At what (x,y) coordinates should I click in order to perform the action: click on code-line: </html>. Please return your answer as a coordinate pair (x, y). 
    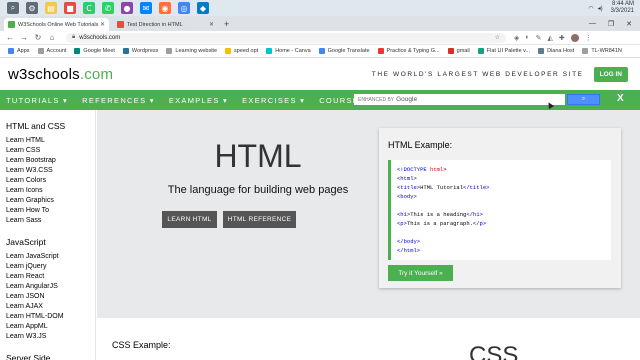
    Looking at the image, I should click on (501, 250).